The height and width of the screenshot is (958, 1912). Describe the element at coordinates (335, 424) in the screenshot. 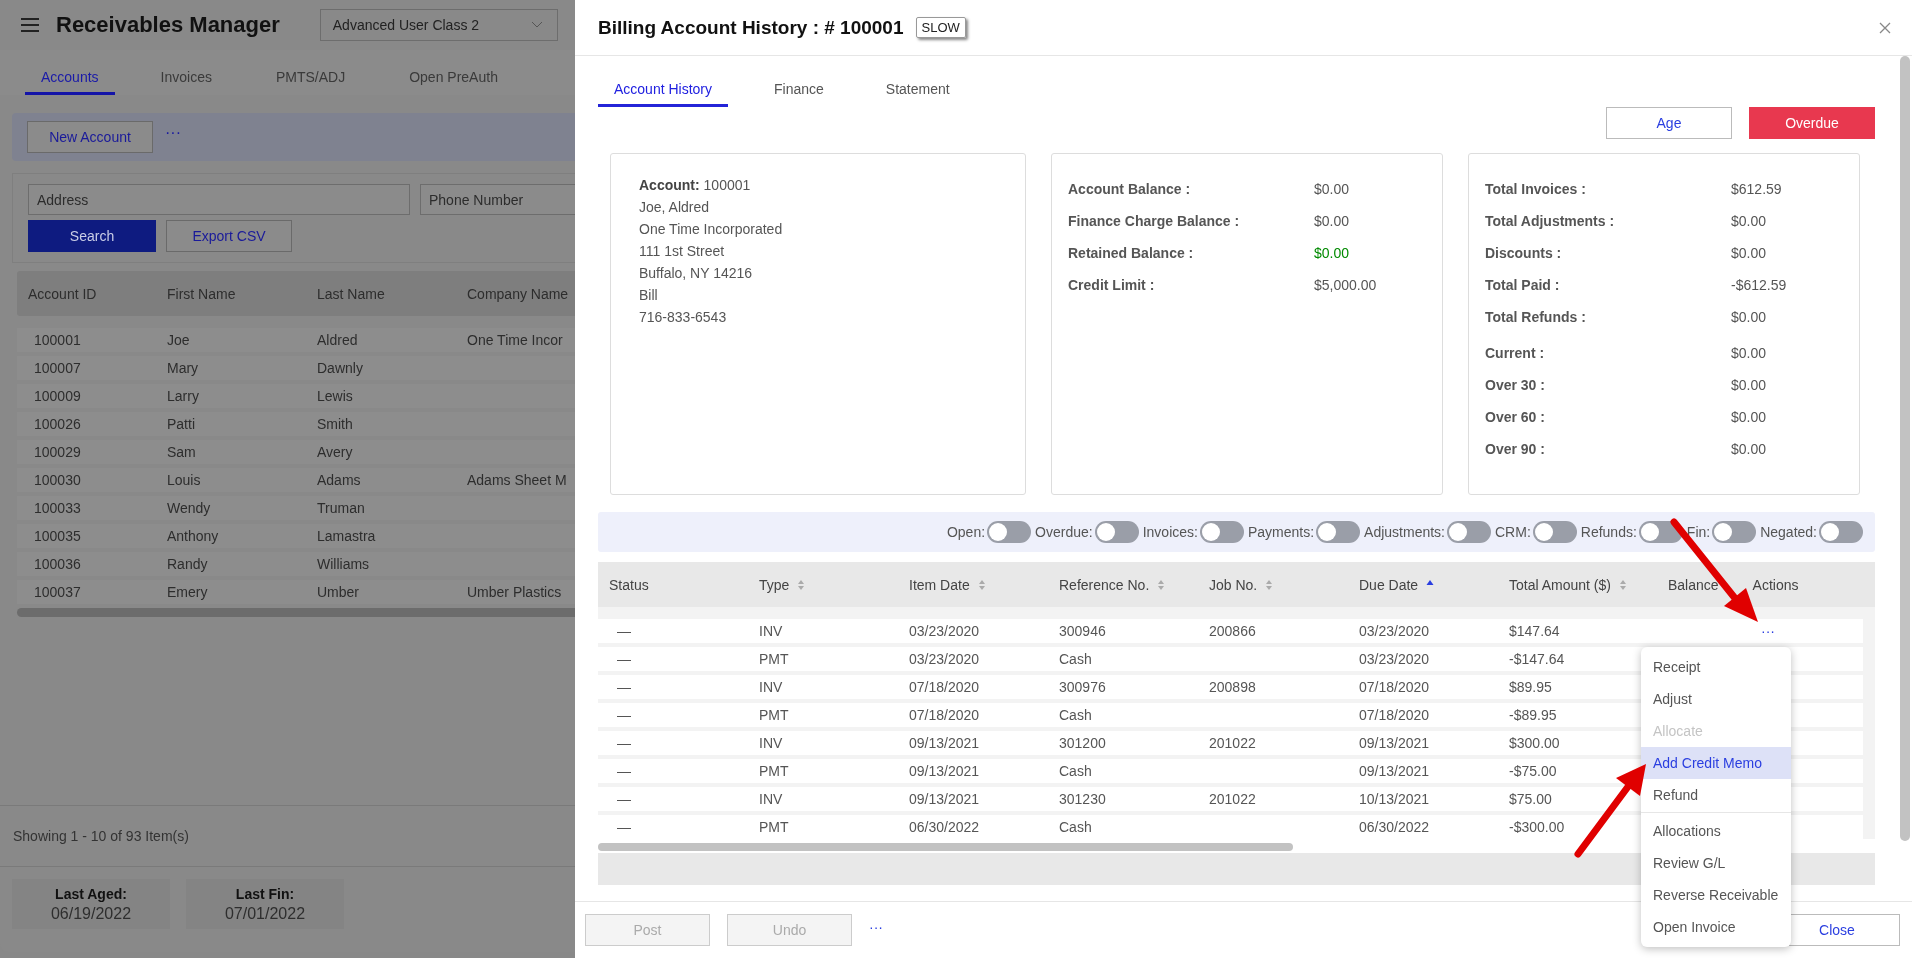

I see `table-cell-text: Smith` at that location.